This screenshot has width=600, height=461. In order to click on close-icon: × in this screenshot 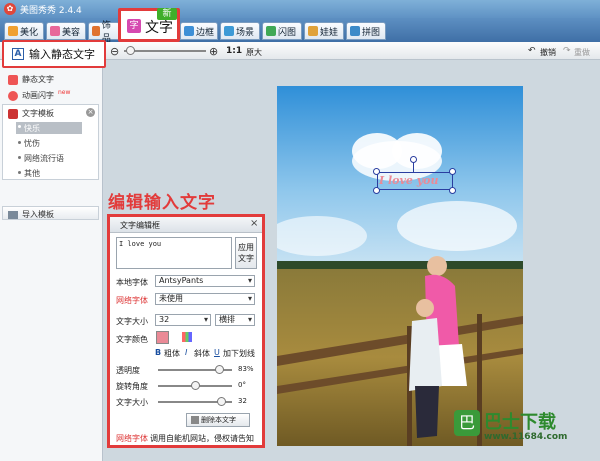, I will do `click(254, 223)`.